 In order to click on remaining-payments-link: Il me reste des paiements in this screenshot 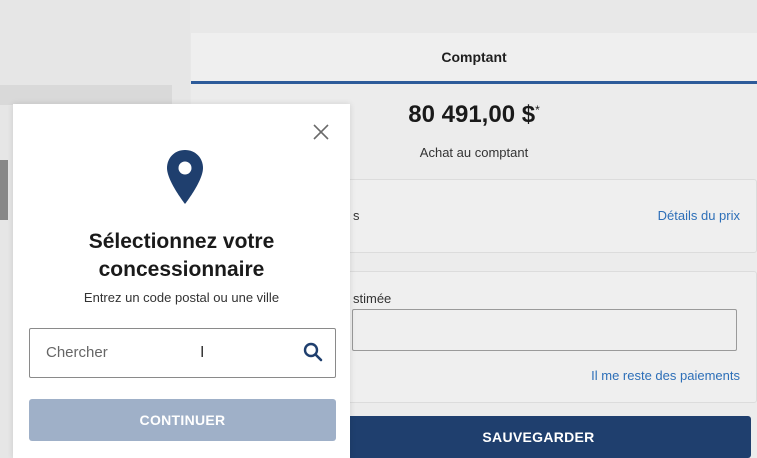, I will do `click(665, 375)`.